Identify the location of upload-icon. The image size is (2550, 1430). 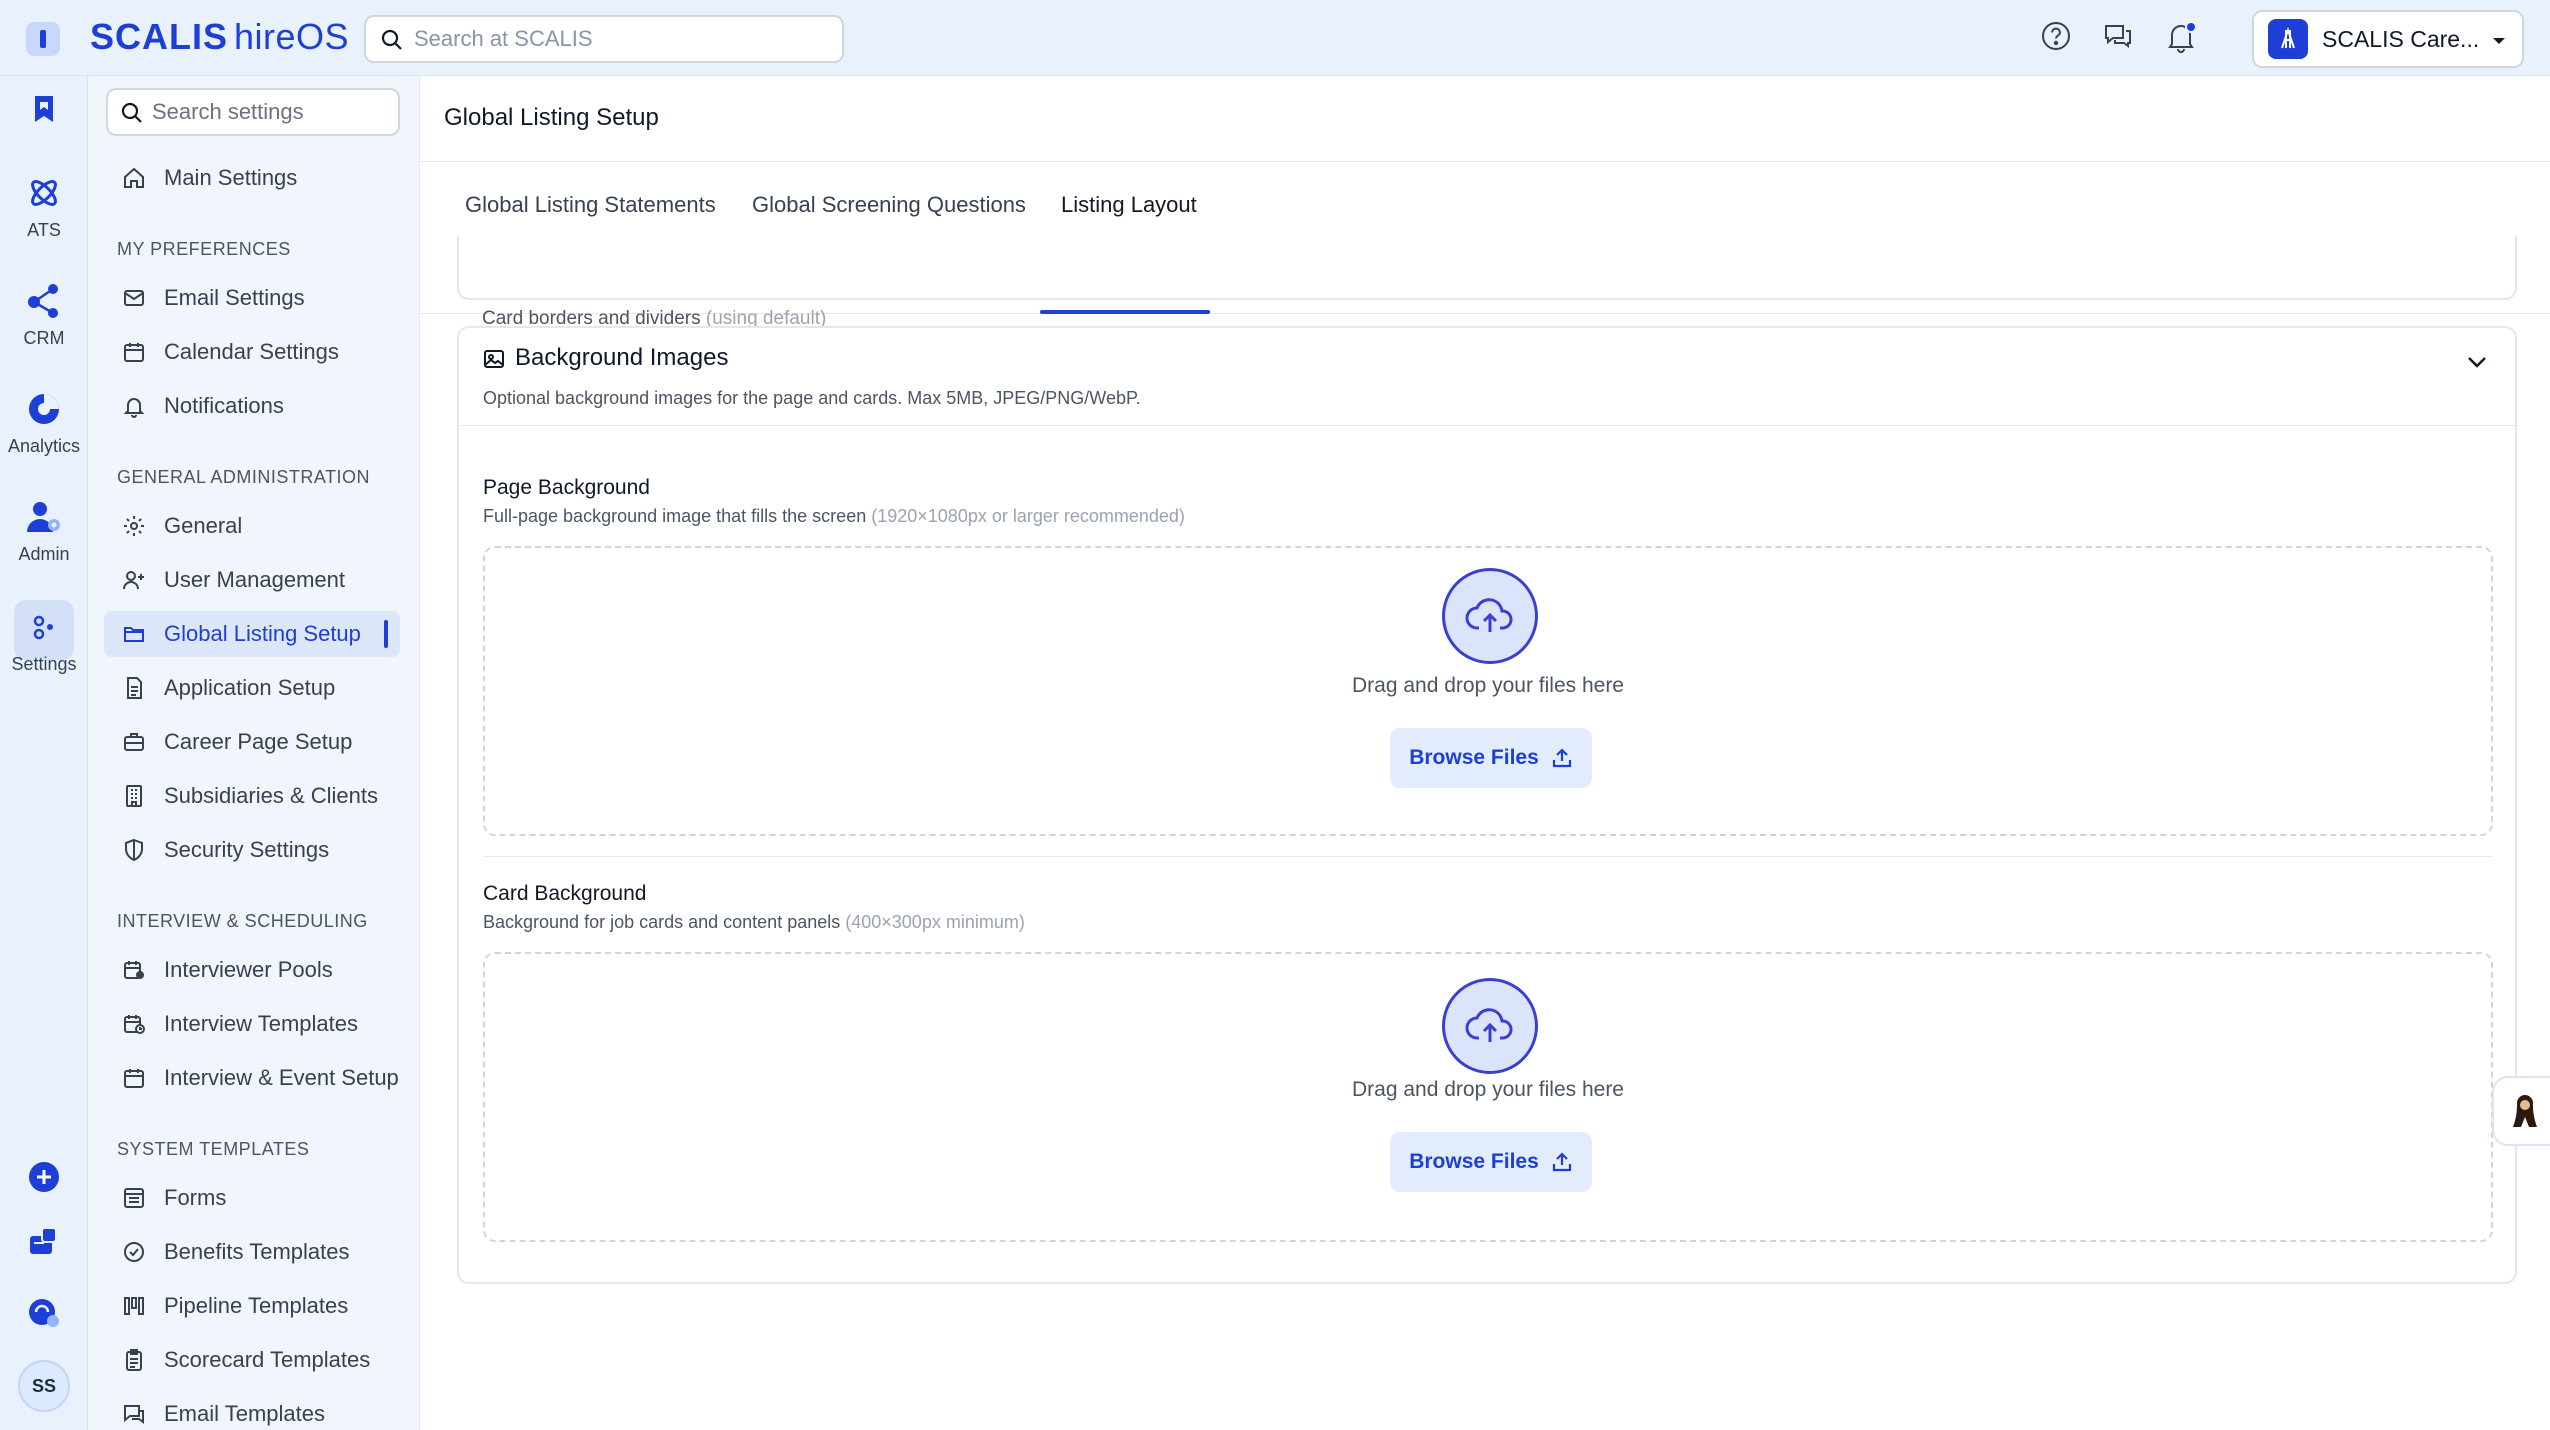
(1562, 1162).